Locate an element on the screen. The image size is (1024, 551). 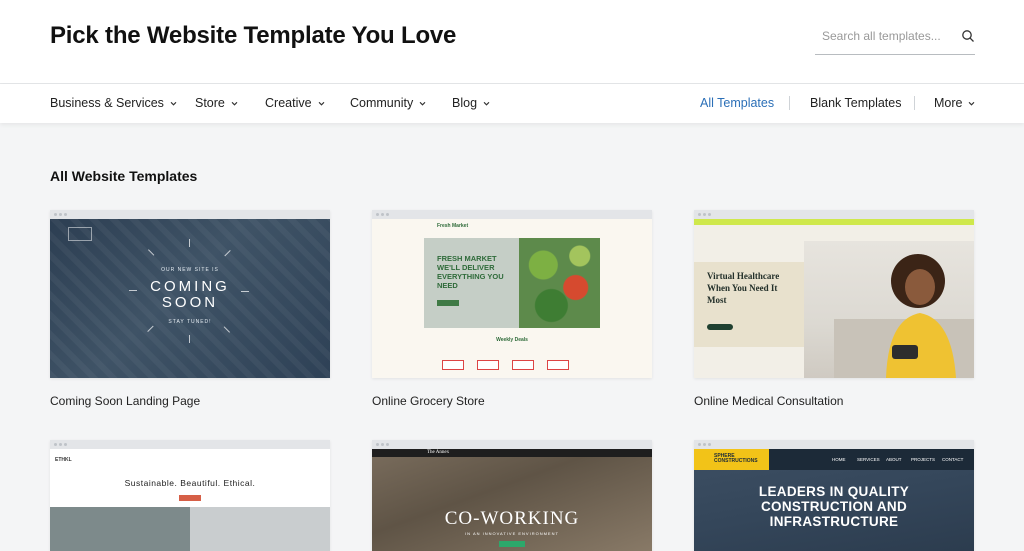
hero-box: Virtual Healthcare When You Need It Most is located at coordinates (749, 304).